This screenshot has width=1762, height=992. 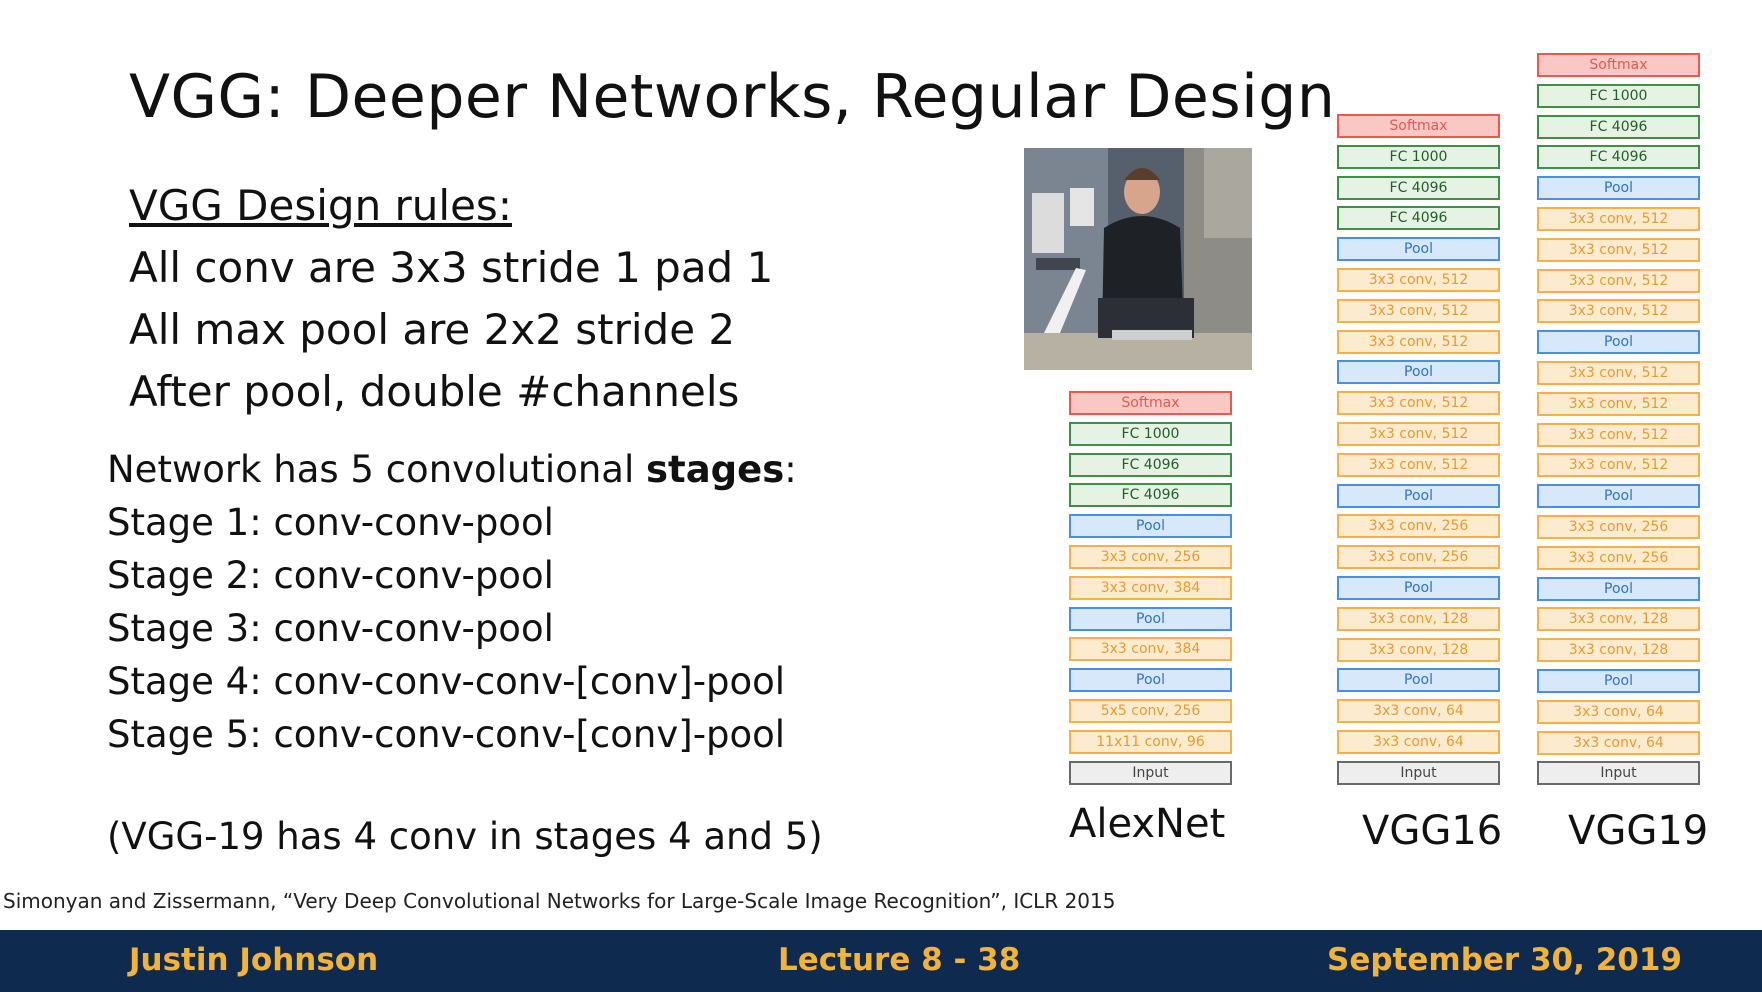 What do you see at coordinates (1150, 742) in the screenshot?
I see `conv-layer: 11x11 conv, 96` at bounding box center [1150, 742].